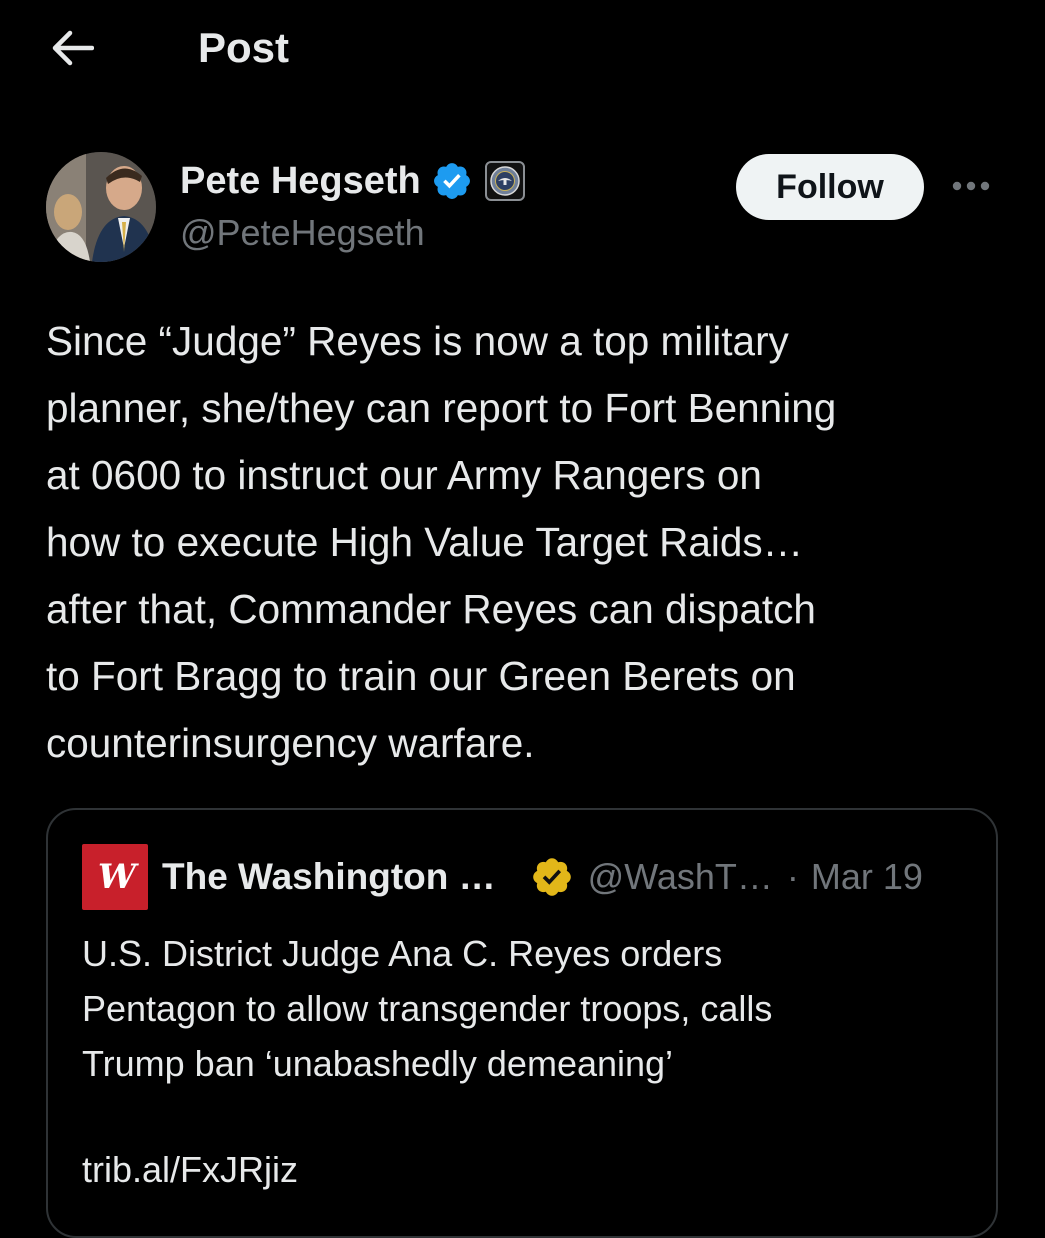 This screenshot has width=1045, height=1238. I want to click on name-row: Pete Hegseth, so click(352, 181).